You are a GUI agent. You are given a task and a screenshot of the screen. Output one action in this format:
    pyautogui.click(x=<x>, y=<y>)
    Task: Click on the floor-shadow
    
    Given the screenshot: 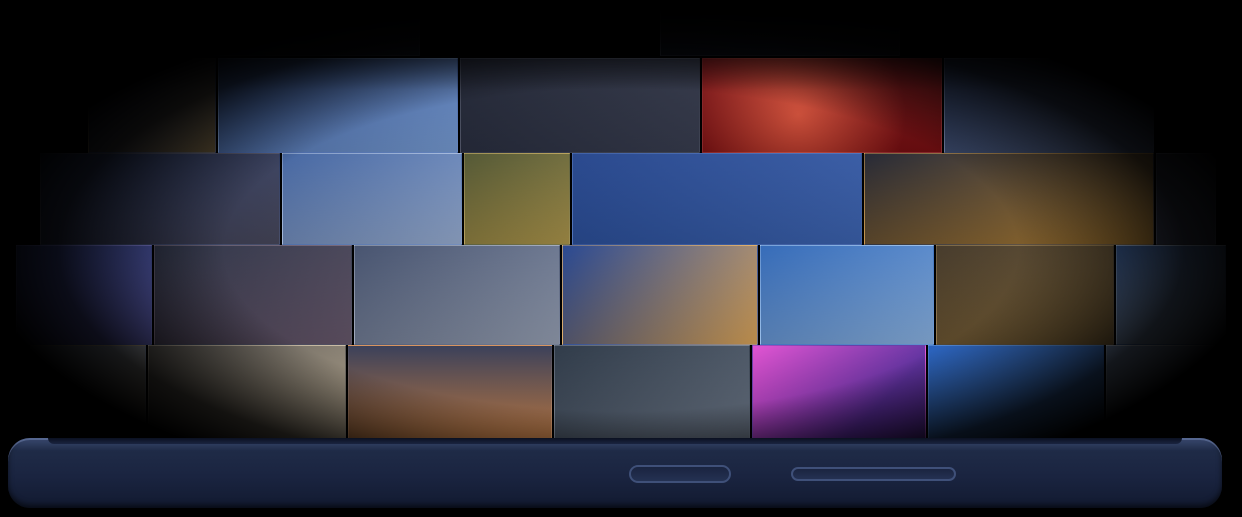 What is the action you would take?
    pyautogui.click(x=621, y=512)
    